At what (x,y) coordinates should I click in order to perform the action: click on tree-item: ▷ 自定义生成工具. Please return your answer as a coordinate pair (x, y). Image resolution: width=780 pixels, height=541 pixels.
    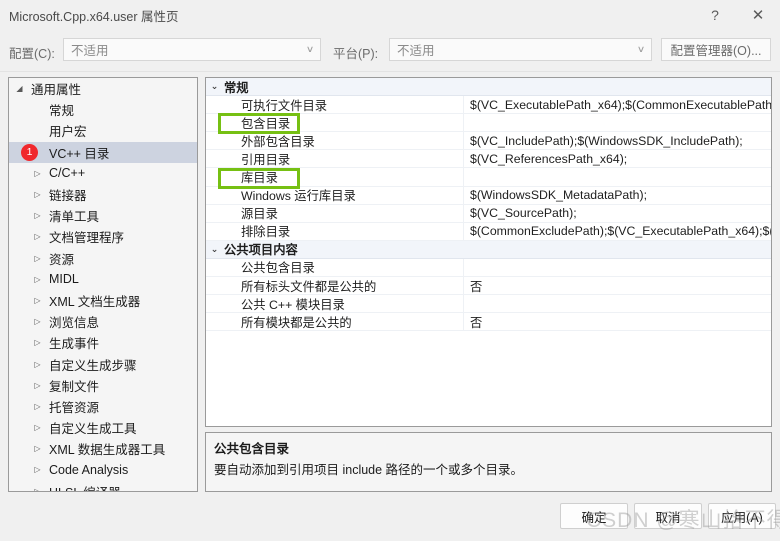
    Looking at the image, I should click on (103, 427).